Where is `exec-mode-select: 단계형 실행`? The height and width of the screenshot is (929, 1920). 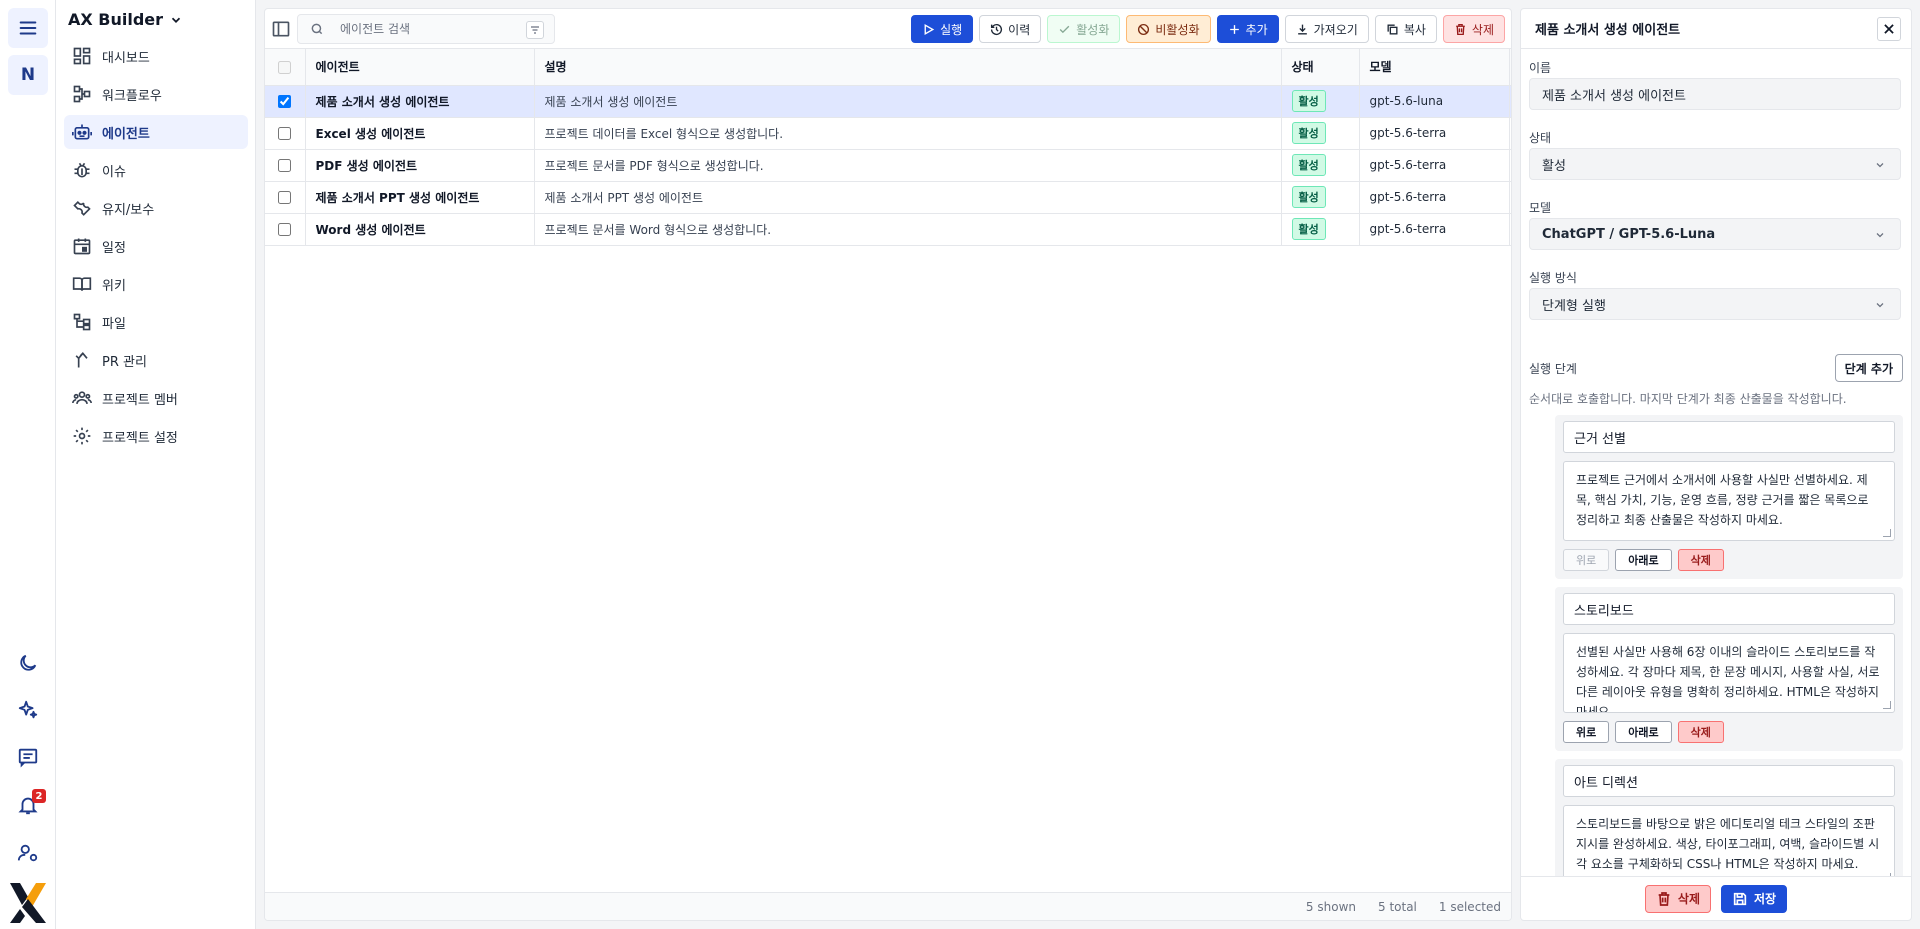
exec-mode-select: 단계형 실행 is located at coordinates (1715, 304).